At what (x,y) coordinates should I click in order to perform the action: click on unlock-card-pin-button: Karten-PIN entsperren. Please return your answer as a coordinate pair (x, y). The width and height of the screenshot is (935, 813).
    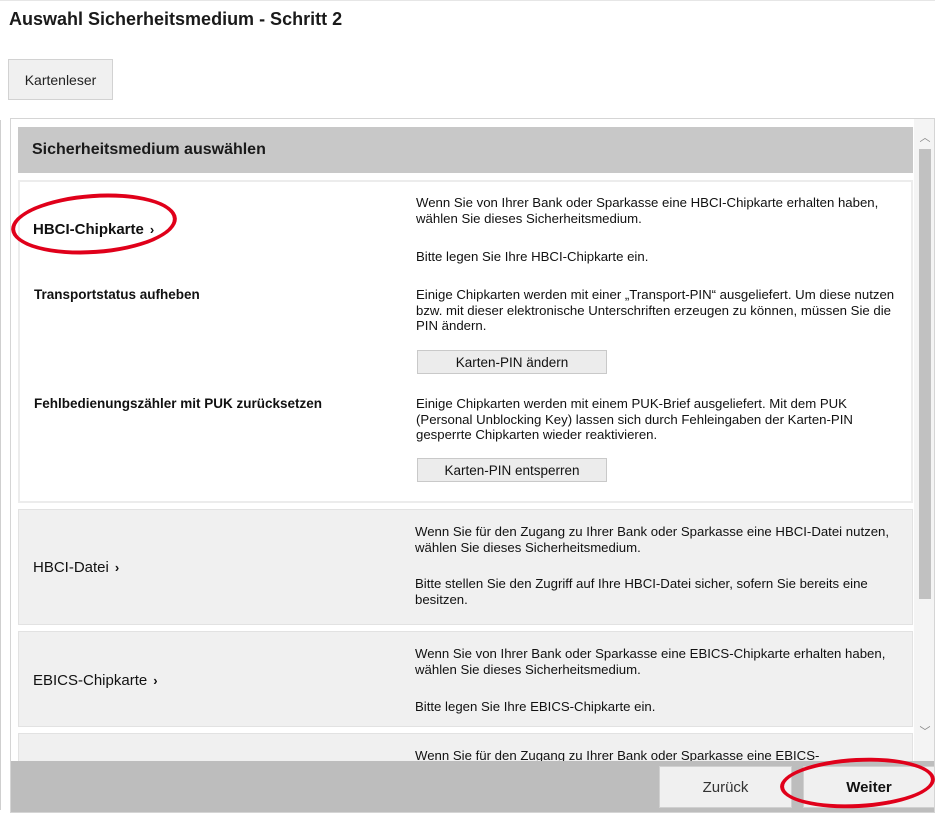
    Looking at the image, I should click on (512, 470).